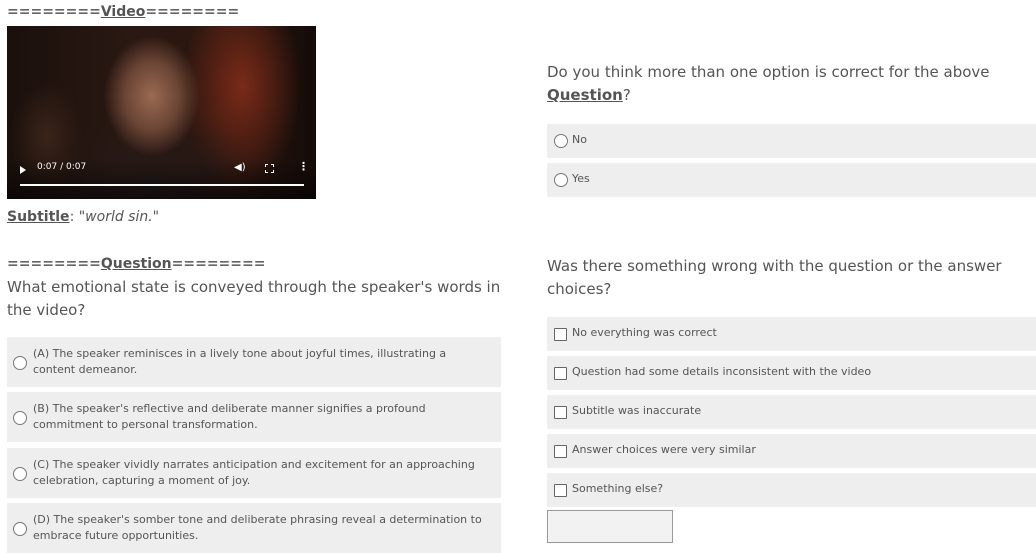 The image size is (1036, 553). I want to click on subtitle-label: Subtitle, so click(38, 217).